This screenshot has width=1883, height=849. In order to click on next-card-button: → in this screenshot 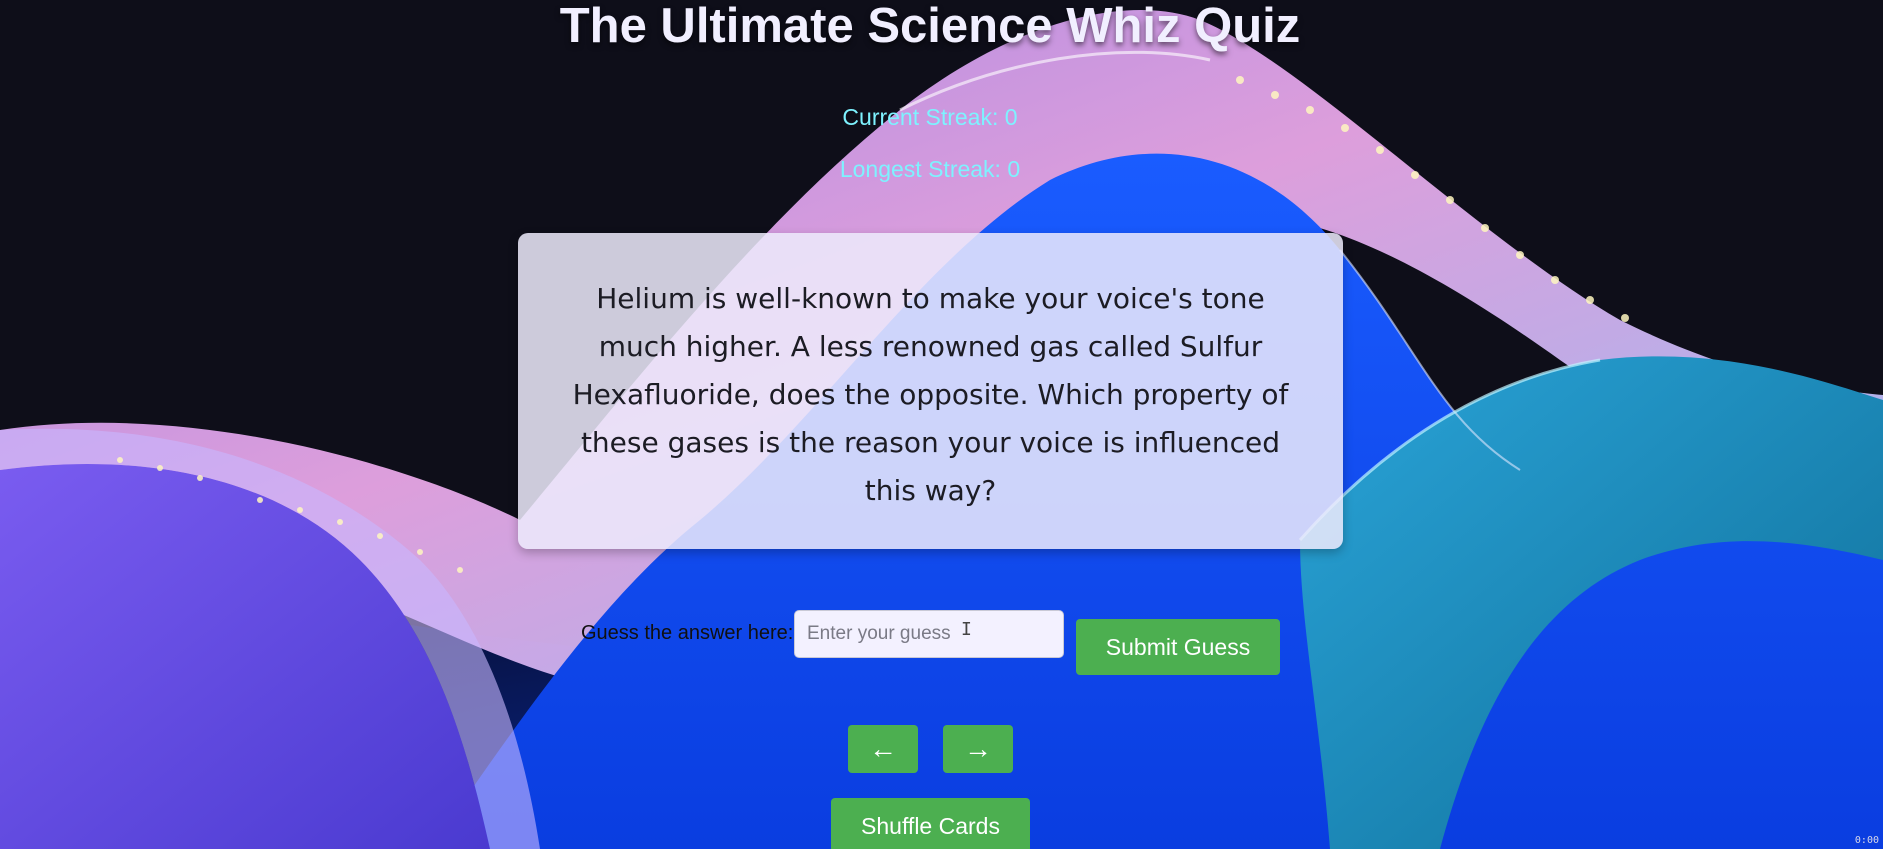, I will do `click(978, 749)`.